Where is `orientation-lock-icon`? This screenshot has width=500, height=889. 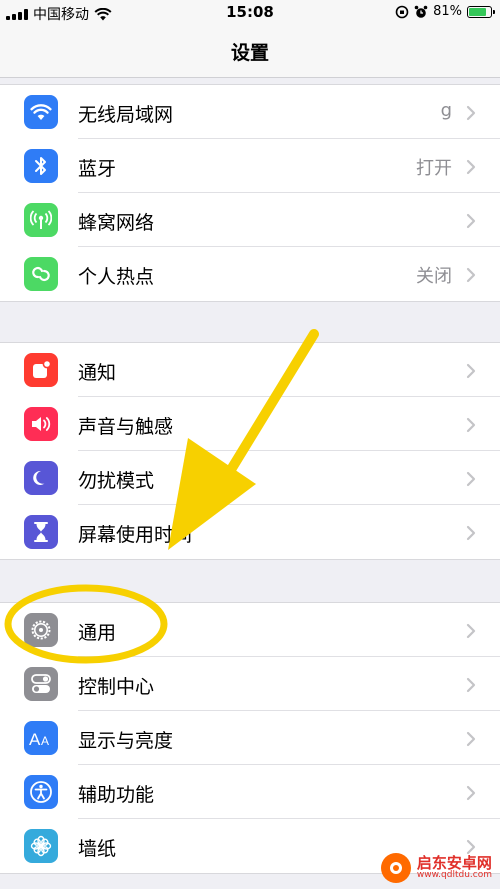
orientation-lock-icon is located at coordinates (402, 11).